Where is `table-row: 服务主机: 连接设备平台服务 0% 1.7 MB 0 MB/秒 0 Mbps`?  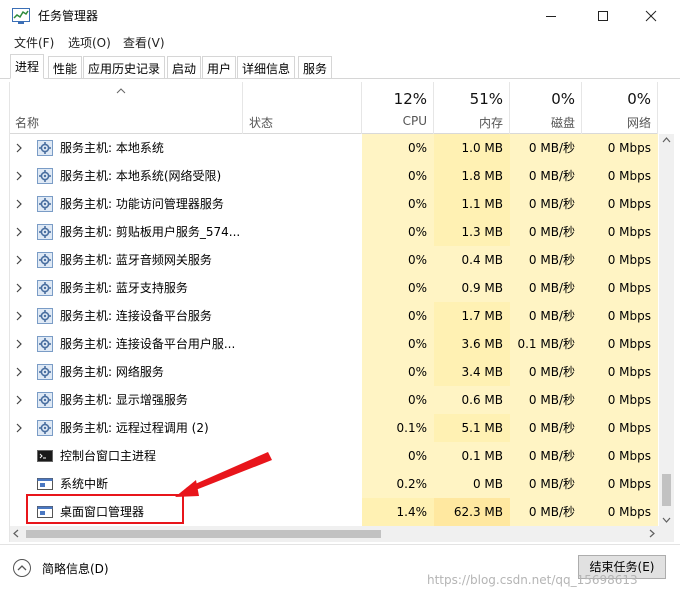 table-row: 服务主机: 连接设备平台服务 0% 1.7 MB 0 MB/秒 0 Mbps is located at coordinates (334, 316).